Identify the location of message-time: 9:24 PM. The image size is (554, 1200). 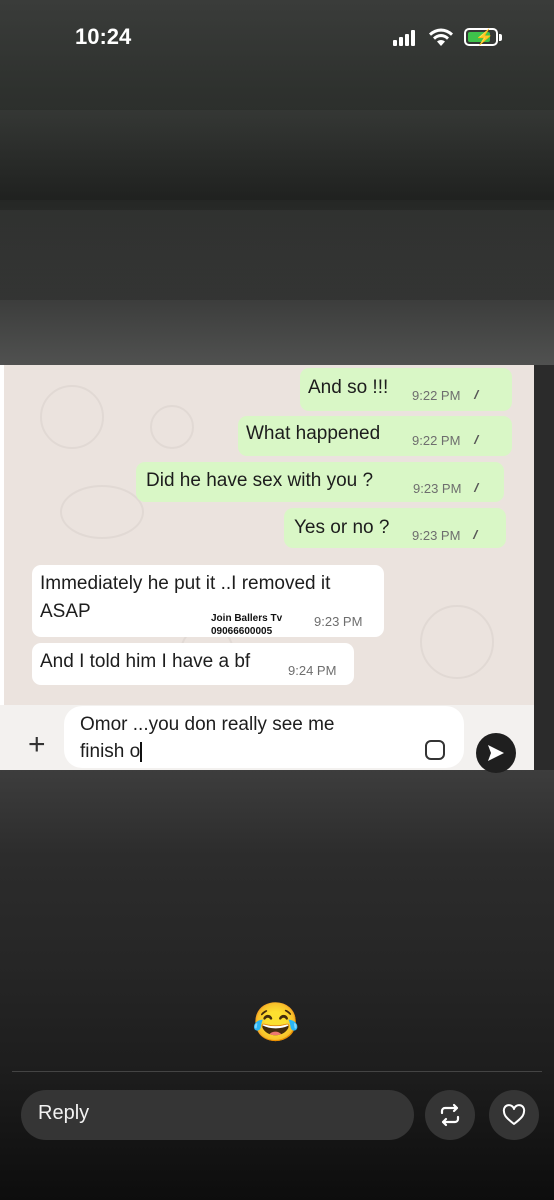
(312, 670).